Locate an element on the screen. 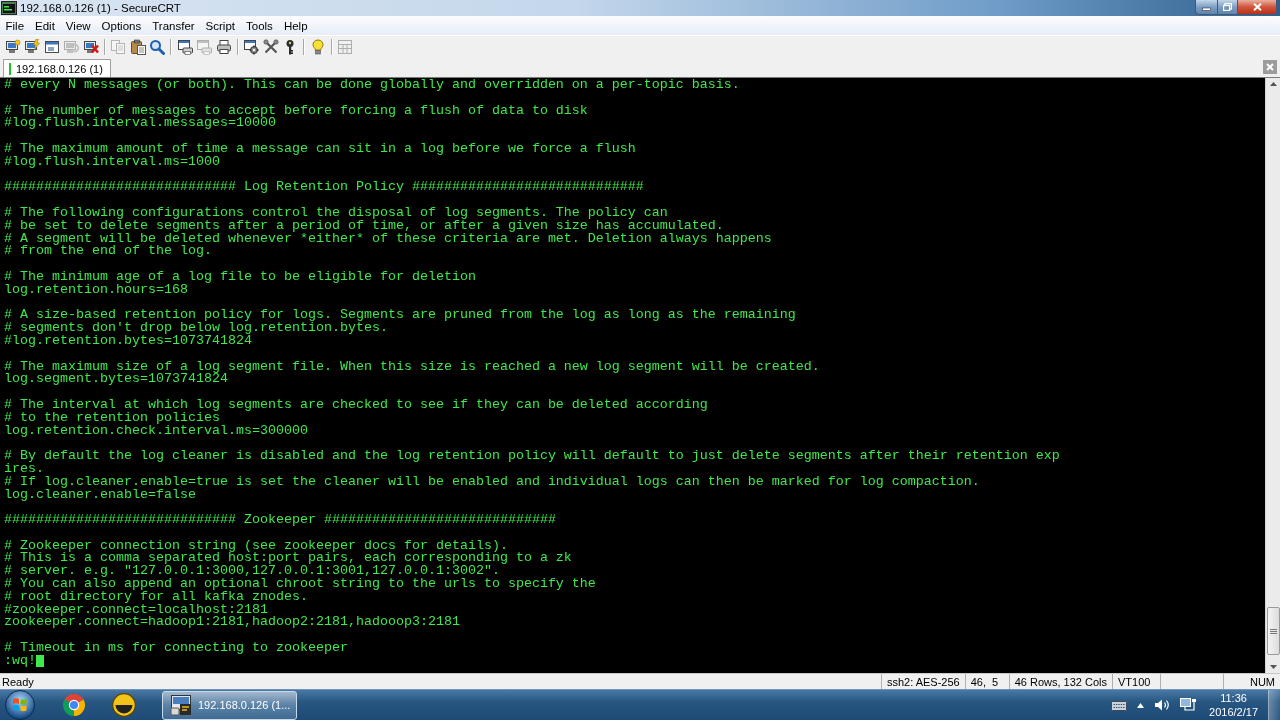 The image size is (1280, 720). restore-button is located at coordinates (1228, 7).